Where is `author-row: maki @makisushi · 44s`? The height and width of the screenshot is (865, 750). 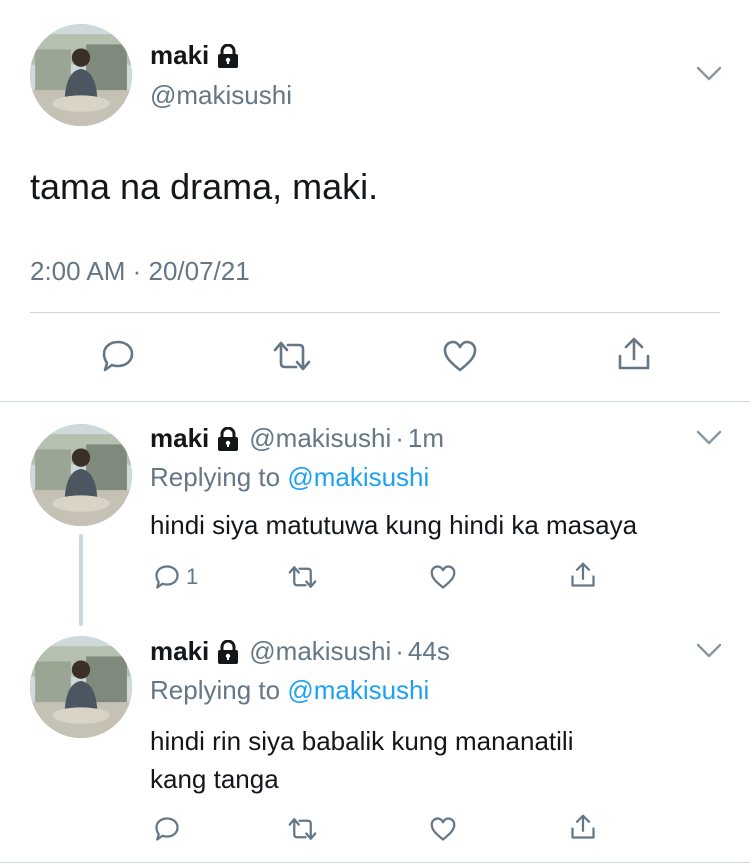 author-row: maki @makisushi · 44s is located at coordinates (300, 651).